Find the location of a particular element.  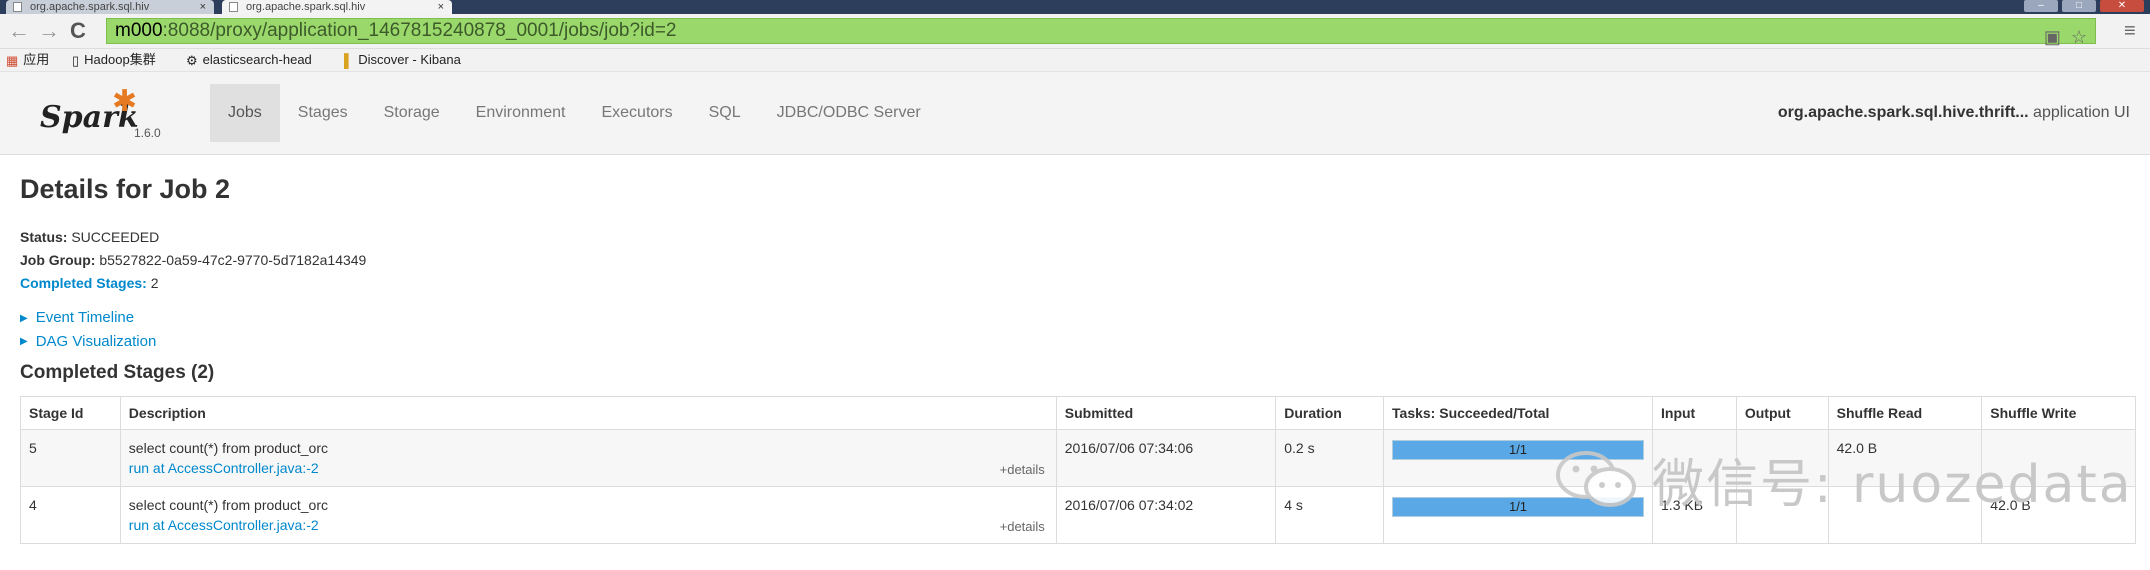

submitted-cell: 2016/07/06 07:34:02 is located at coordinates (1166, 515).